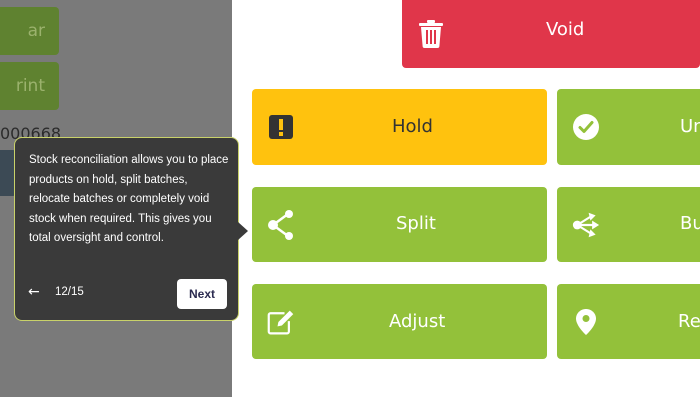 The height and width of the screenshot is (397, 700). What do you see at coordinates (281, 322) in the screenshot?
I see `edit-icon` at bounding box center [281, 322].